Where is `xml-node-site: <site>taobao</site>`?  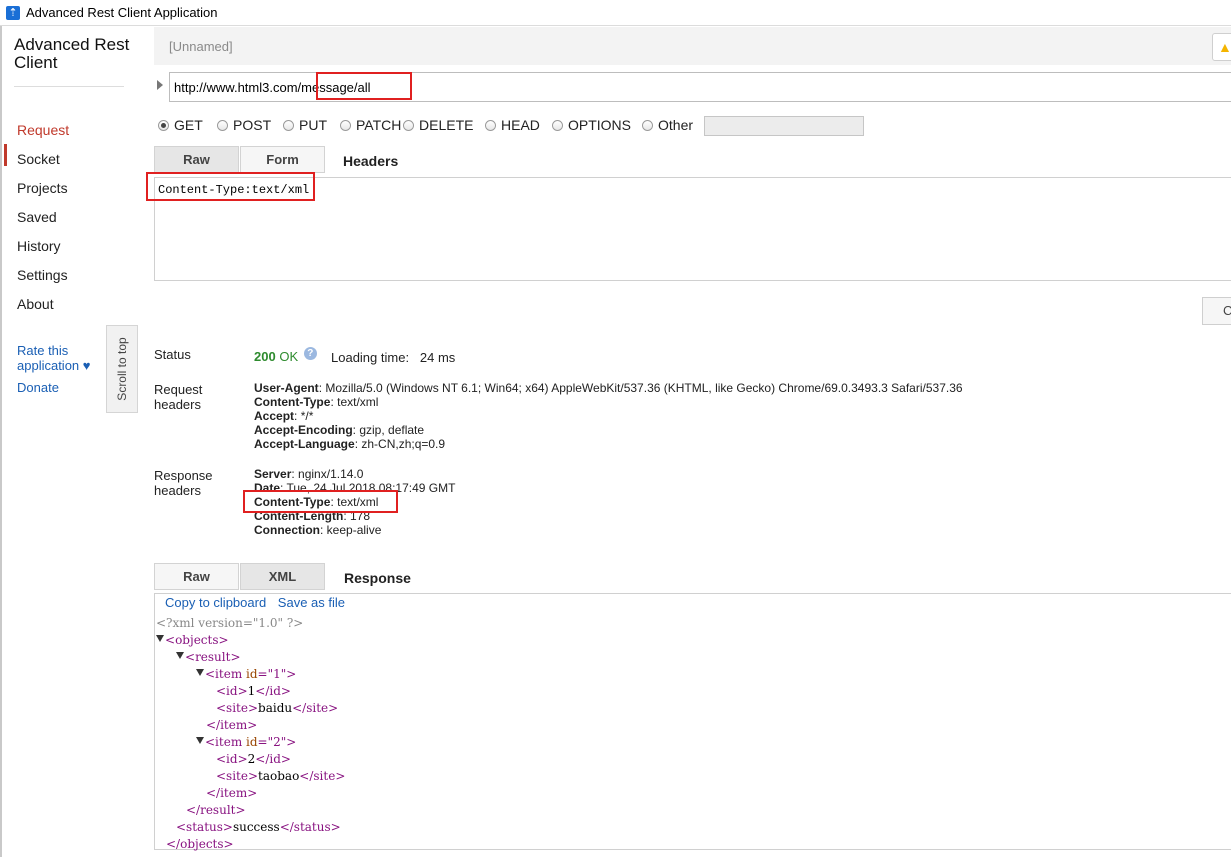 xml-node-site: <site>taobao</site> is located at coordinates (281, 776).